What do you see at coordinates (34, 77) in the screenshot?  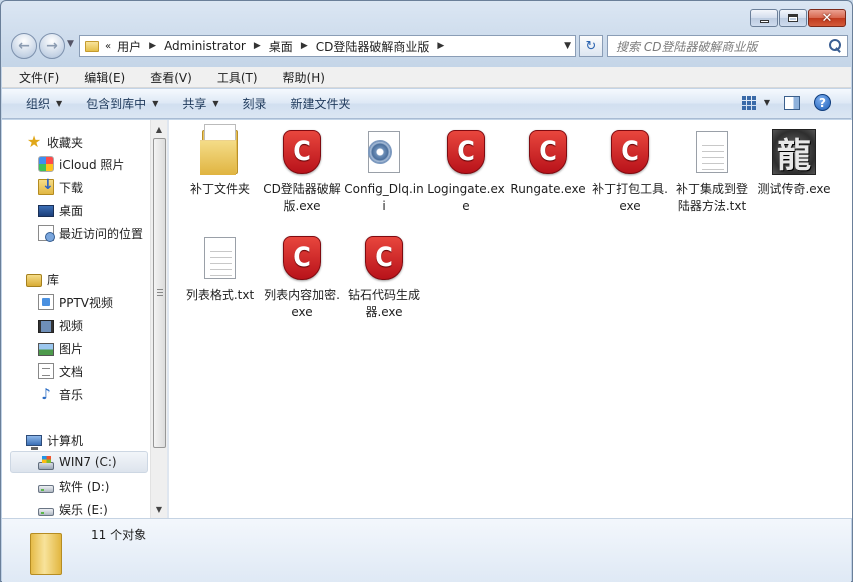 I see `menu-file: 文件(F)` at bounding box center [34, 77].